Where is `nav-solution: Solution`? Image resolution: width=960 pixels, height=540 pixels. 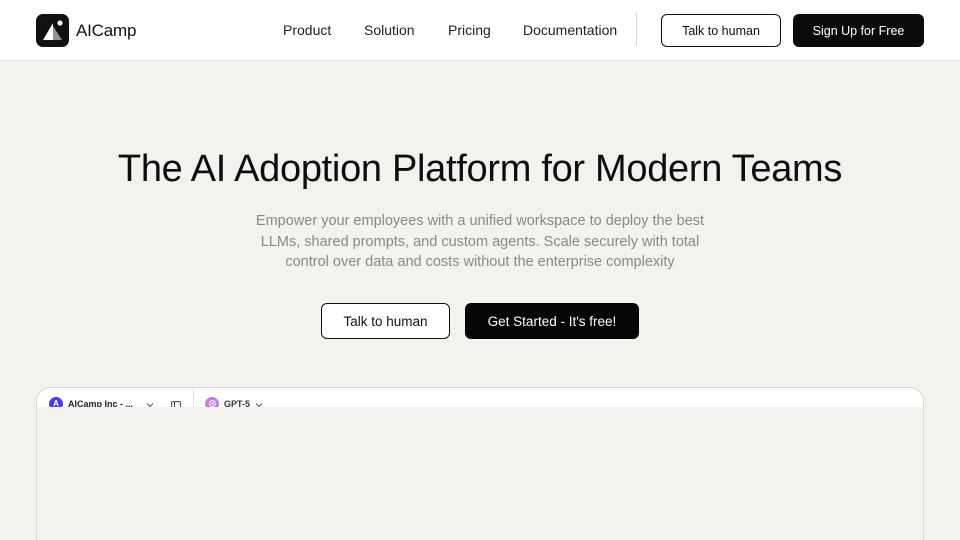
nav-solution: Solution is located at coordinates (389, 30).